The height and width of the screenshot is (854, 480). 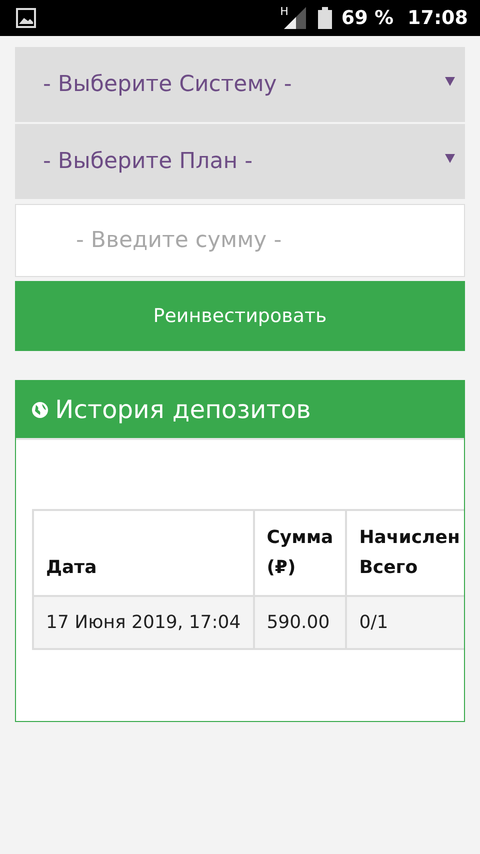 What do you see at coordinates (143, 553) in the screenshot?
I see `column-header: Дата` at bounding box center [143, 553].